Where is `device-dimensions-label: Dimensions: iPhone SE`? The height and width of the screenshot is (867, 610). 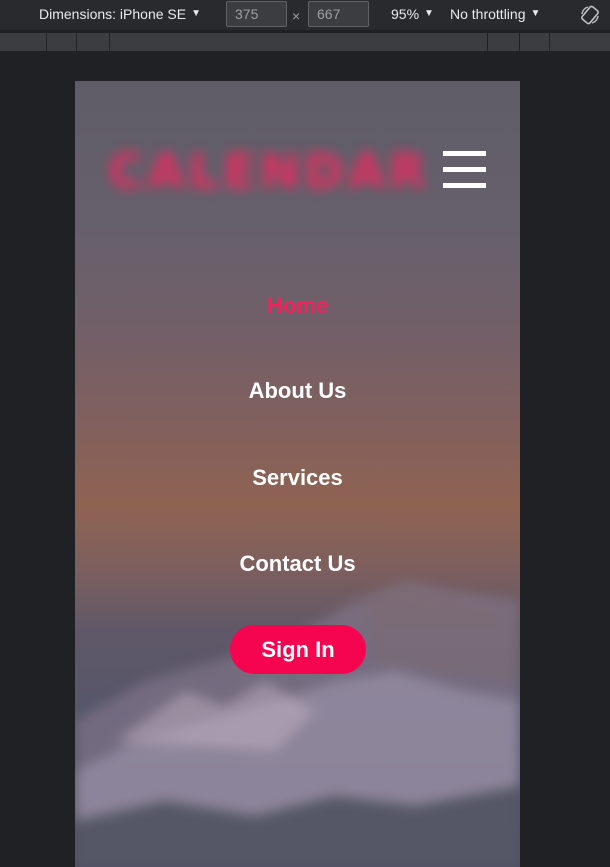
device-dimensions-label: Dimensions: iPhone SE is located at coordinates (113, 14).